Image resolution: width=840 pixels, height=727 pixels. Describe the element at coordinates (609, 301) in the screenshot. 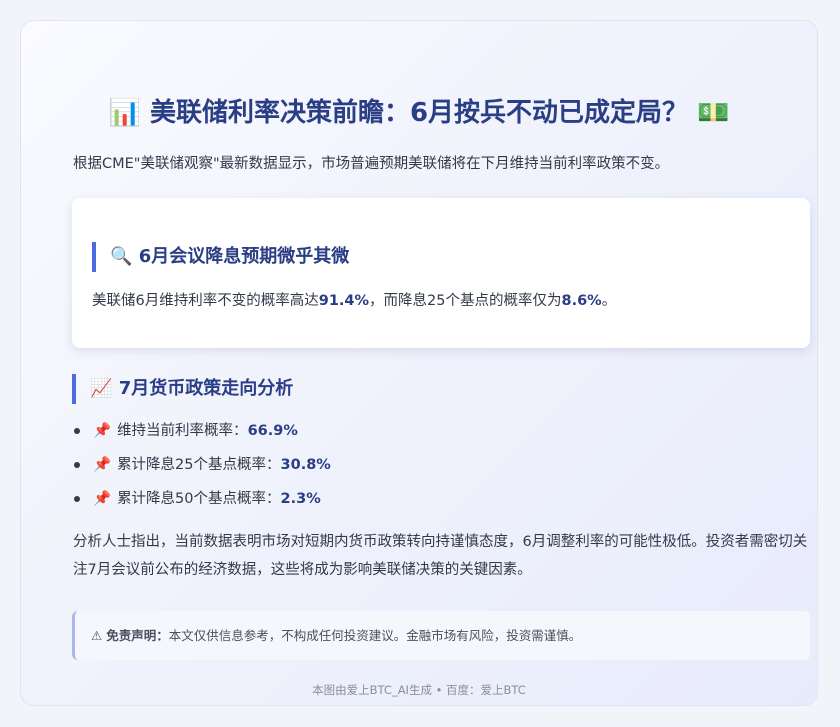

I see `june-text-after: 。` at that location.